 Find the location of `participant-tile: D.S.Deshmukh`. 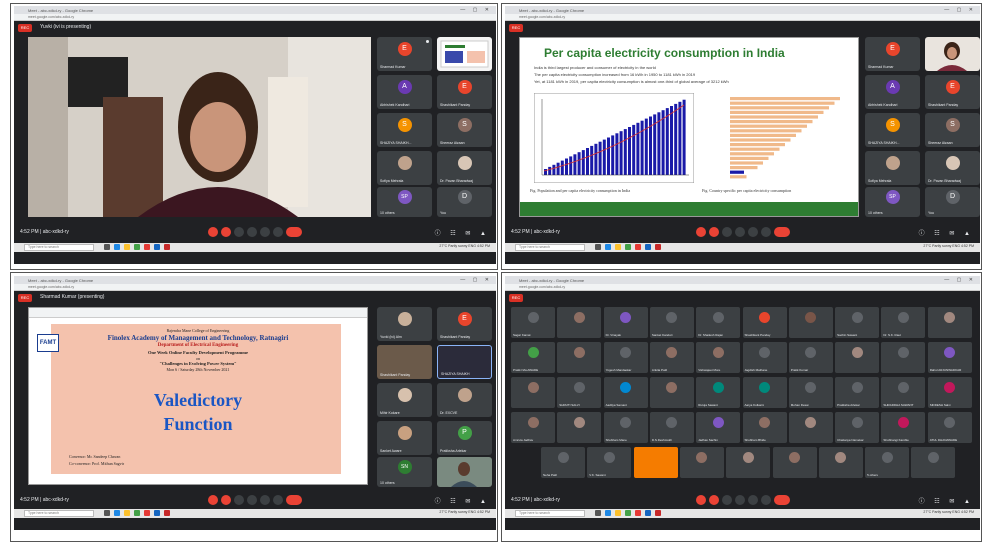

participant-tile: D.S.Deshmukh is located at coordinates (671, 427).